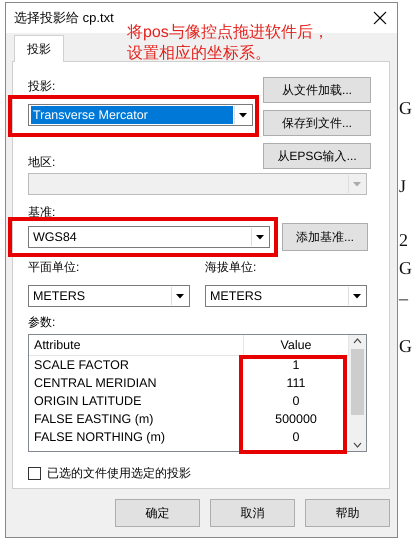 The height and width of the screenshot is (540, 412). I want to click on close-icon, so click(380, 18).